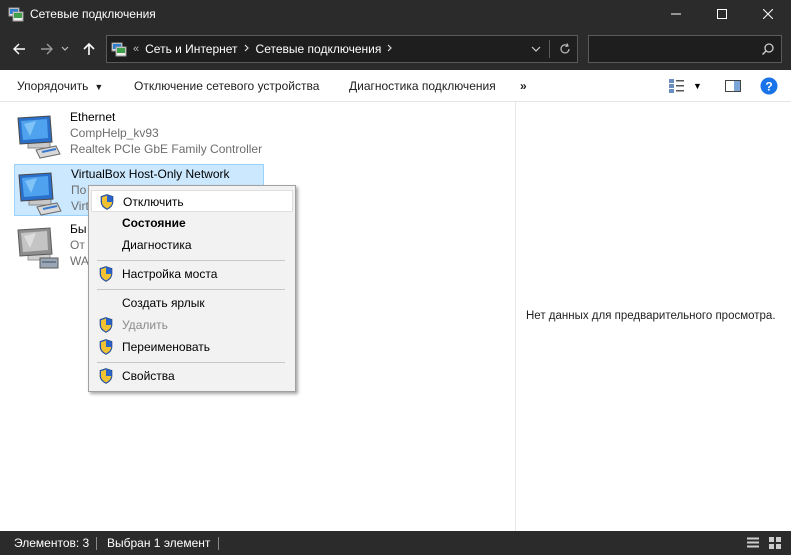 Image resolution: width=791 pixels, height=555 pixels. Describe the element at coordinates (52, 543) in the screenshot. I see `item-count: Элементов: 3` at that location.